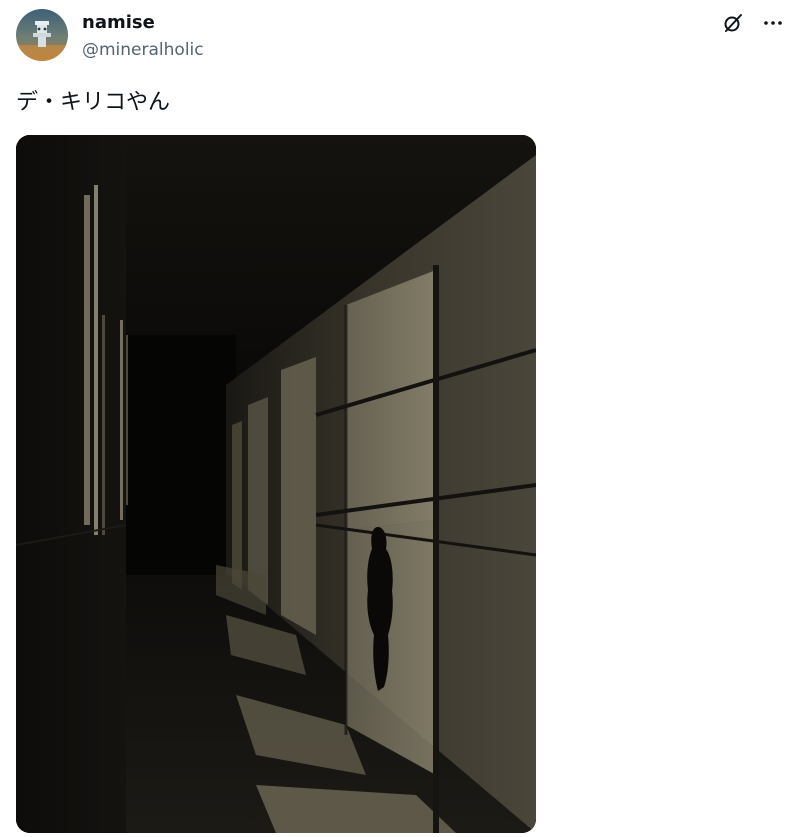 This screenshot has width=800, height=837. I want to click on grok-icon, so click(733, 23).